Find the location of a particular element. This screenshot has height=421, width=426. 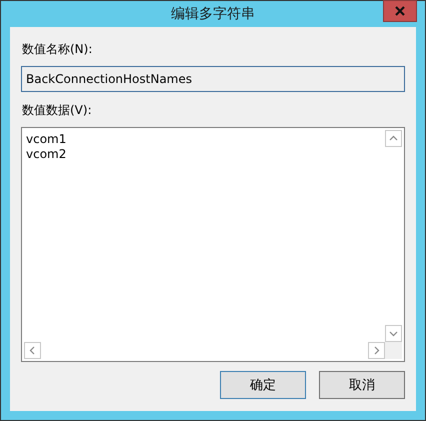

scroll-up-button is located at coordinates (393, 138).